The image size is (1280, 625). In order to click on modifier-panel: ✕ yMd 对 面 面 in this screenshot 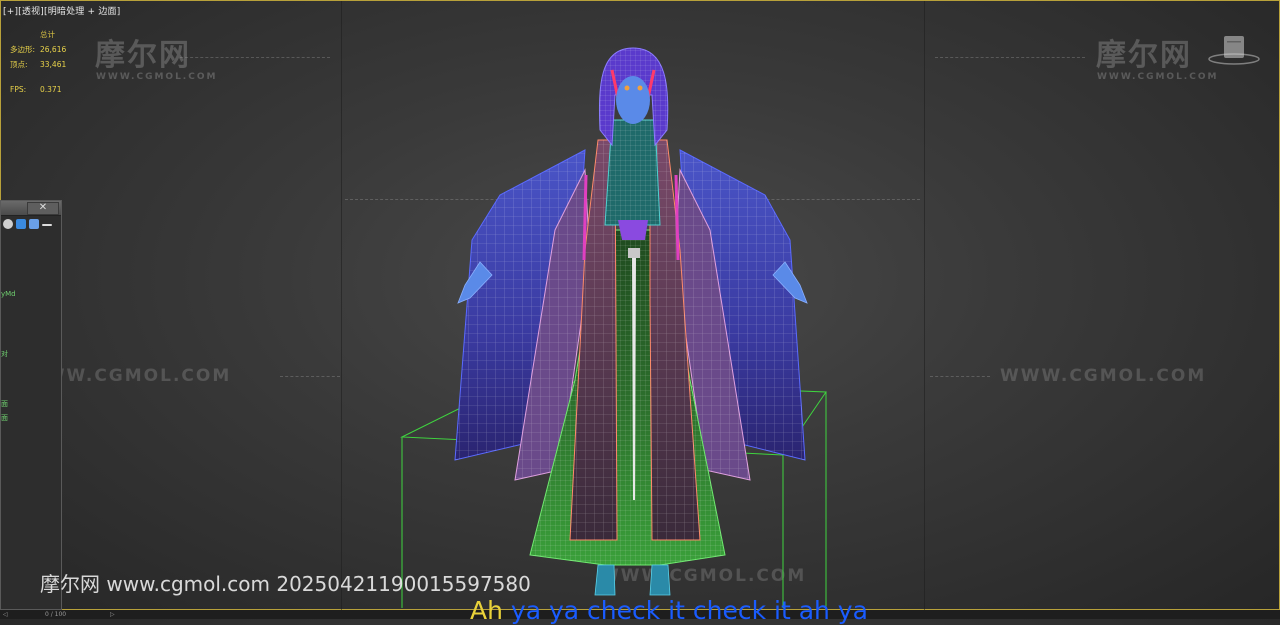, I will do `click(31, 405)`.